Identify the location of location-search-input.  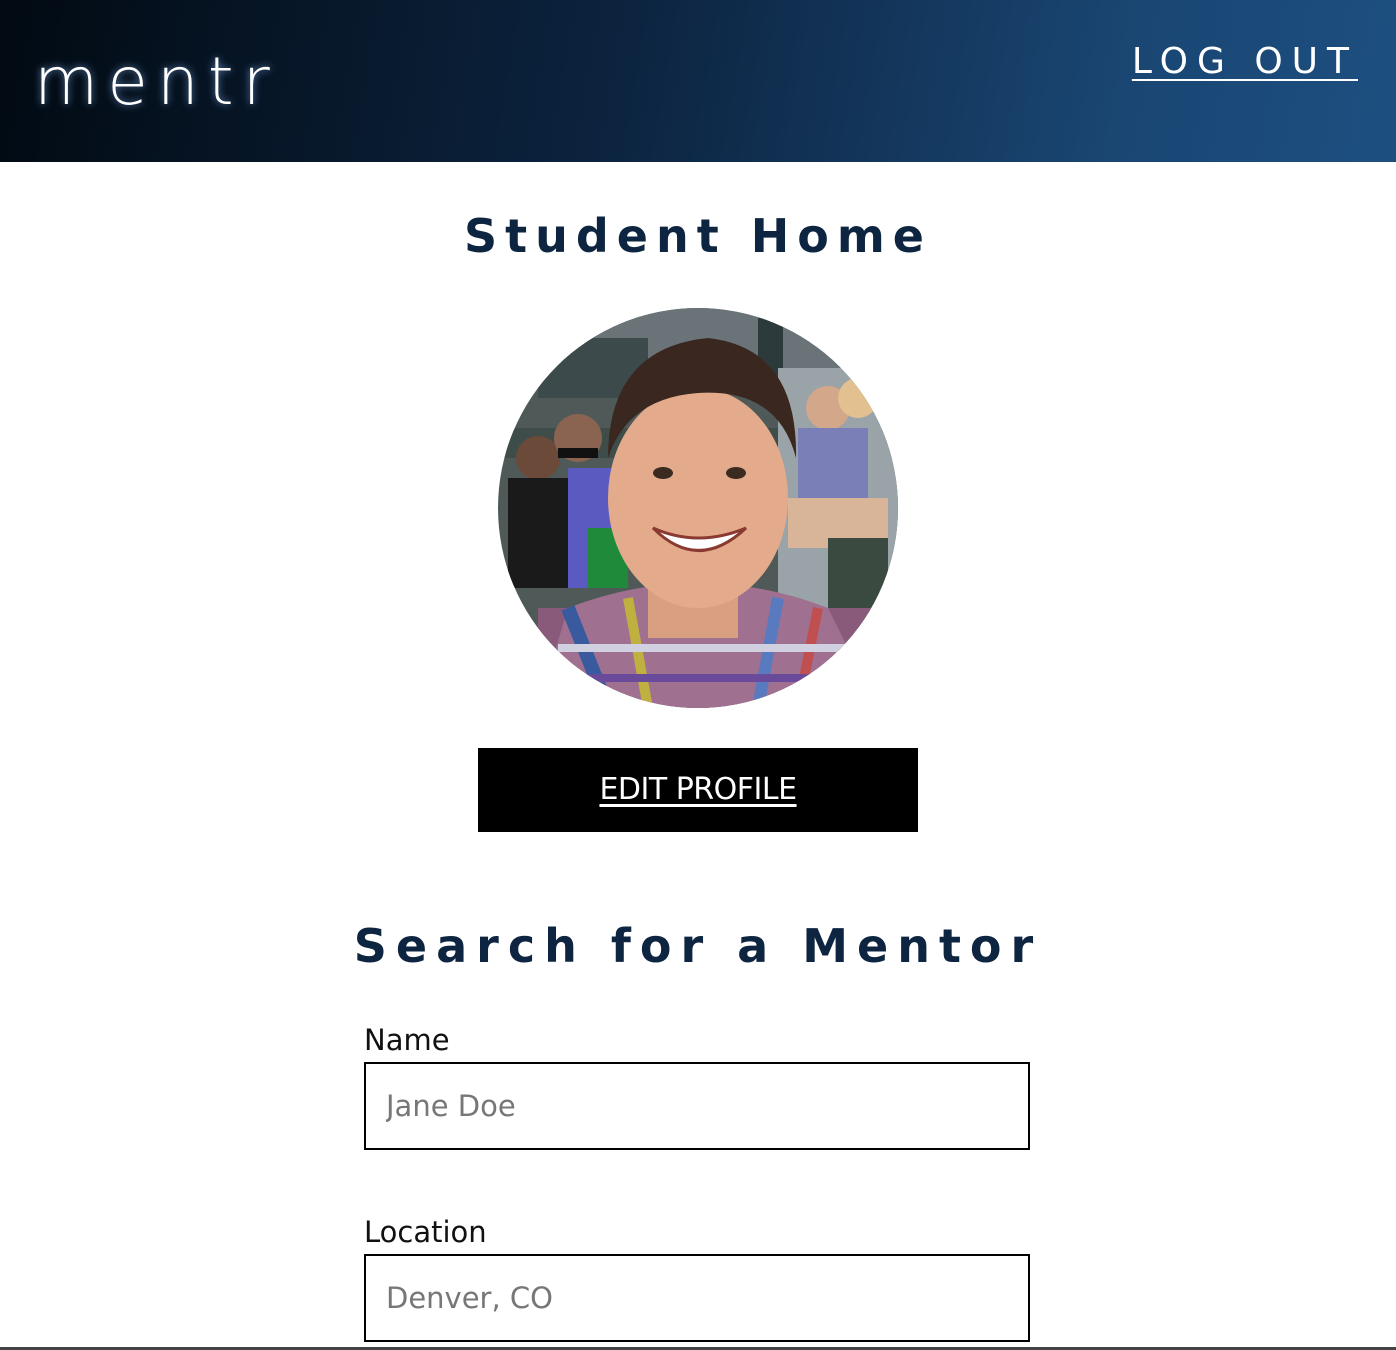
(697, 1298).